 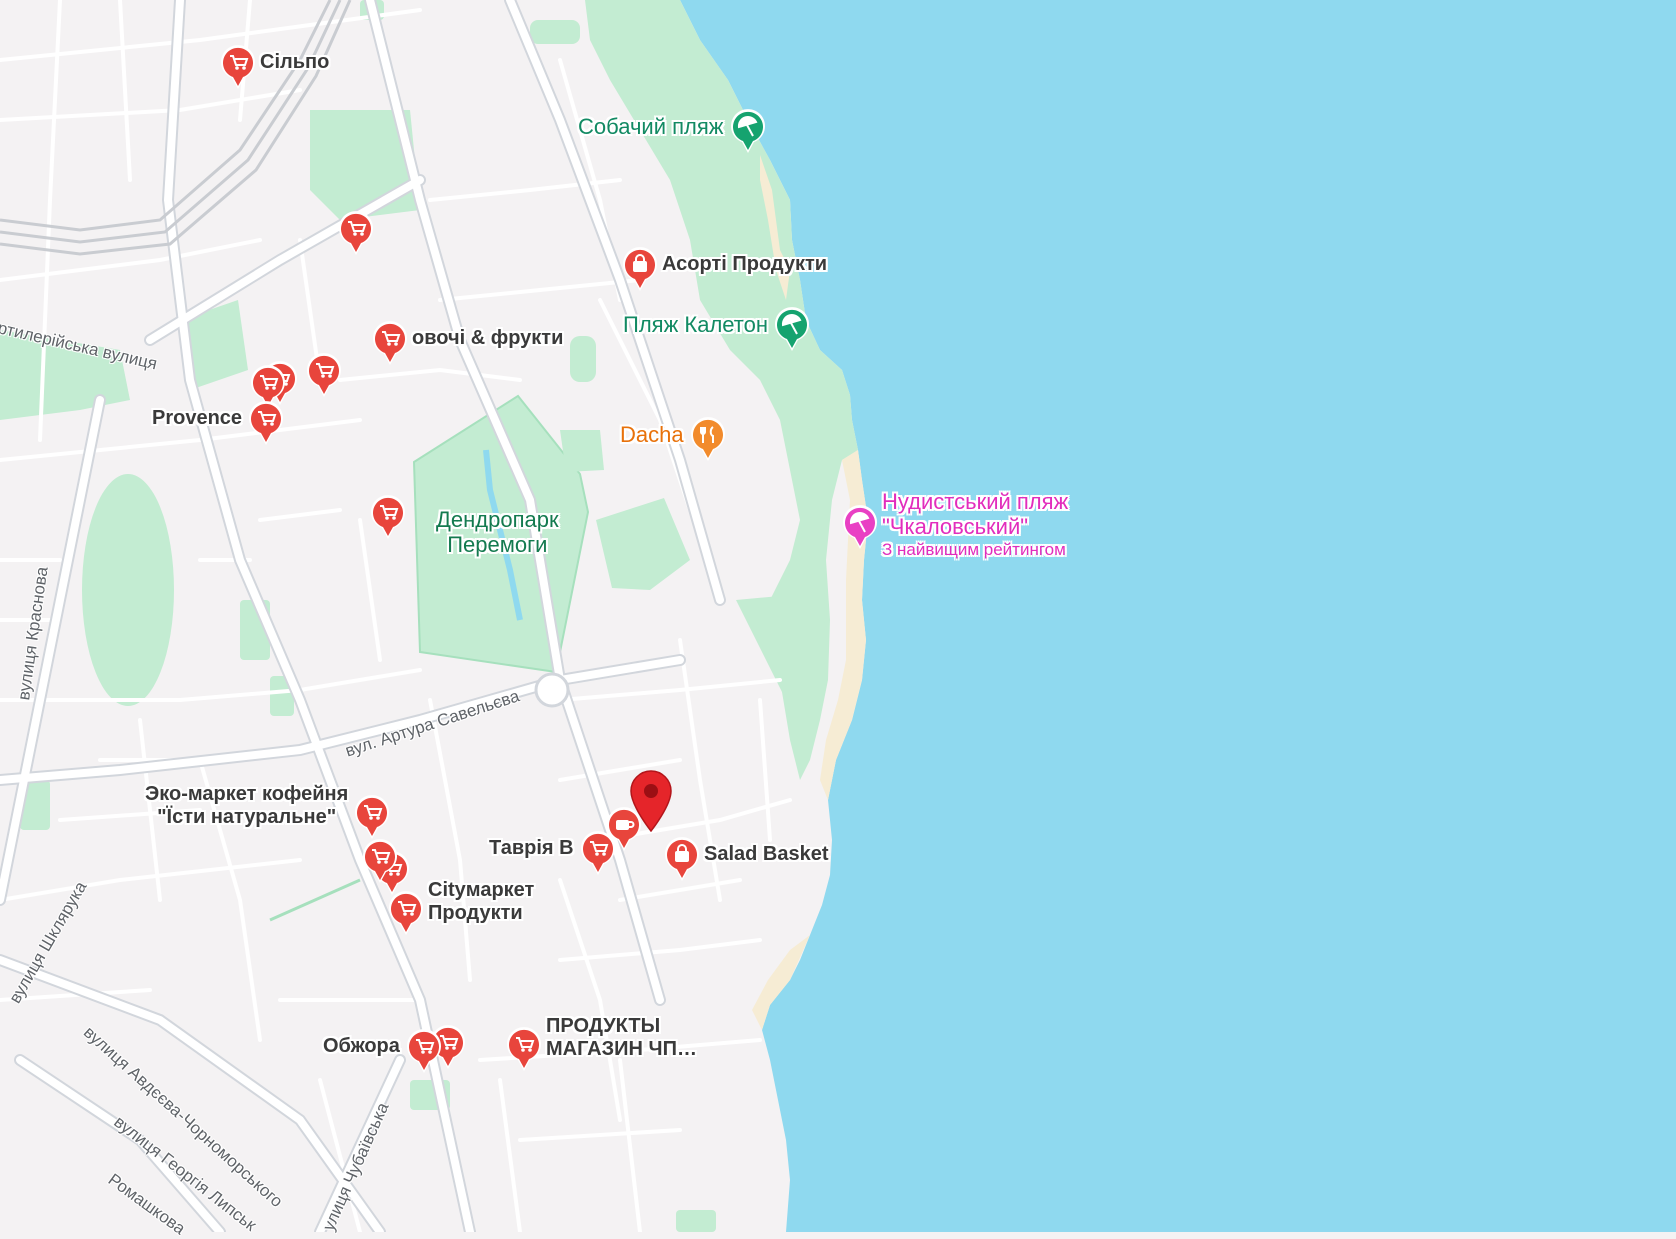 I want to click on poi-label-line: "Чкаловський", so click(x=955, y=527).